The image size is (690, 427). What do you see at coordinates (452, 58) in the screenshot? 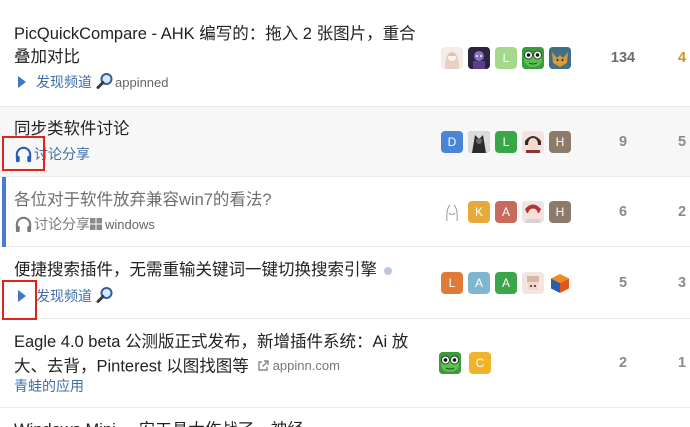
I see `anime-girl-avatar` at bounding box center [452, 58].